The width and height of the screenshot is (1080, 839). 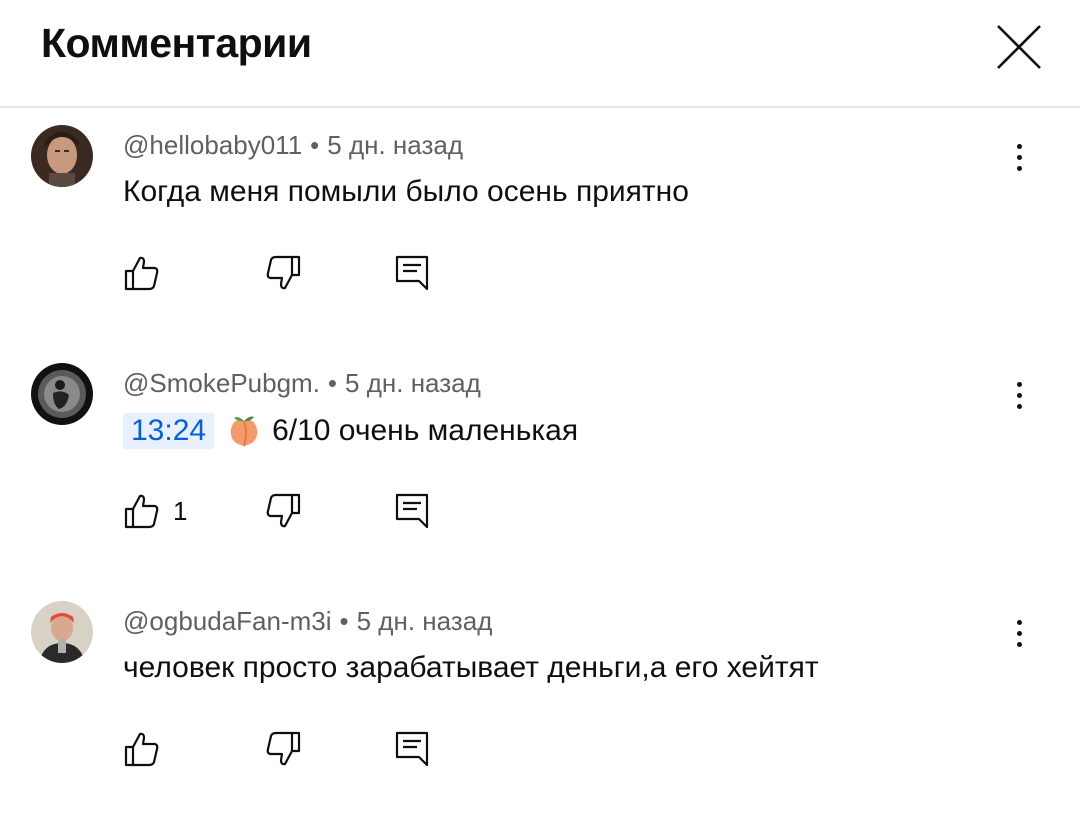 I want to click on like-count: 1, so click(x=180, y=510).